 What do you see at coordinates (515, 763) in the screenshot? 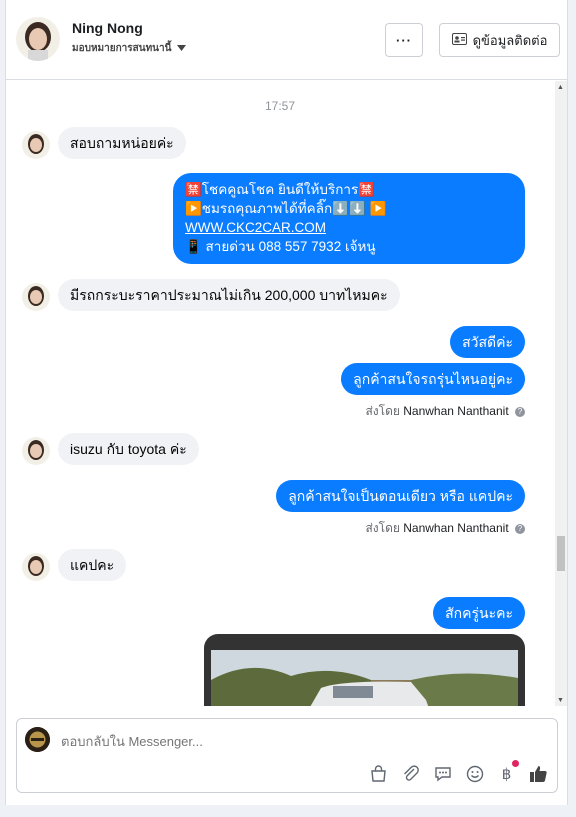
I see `notification-dot` at bounding box center [515, 763].